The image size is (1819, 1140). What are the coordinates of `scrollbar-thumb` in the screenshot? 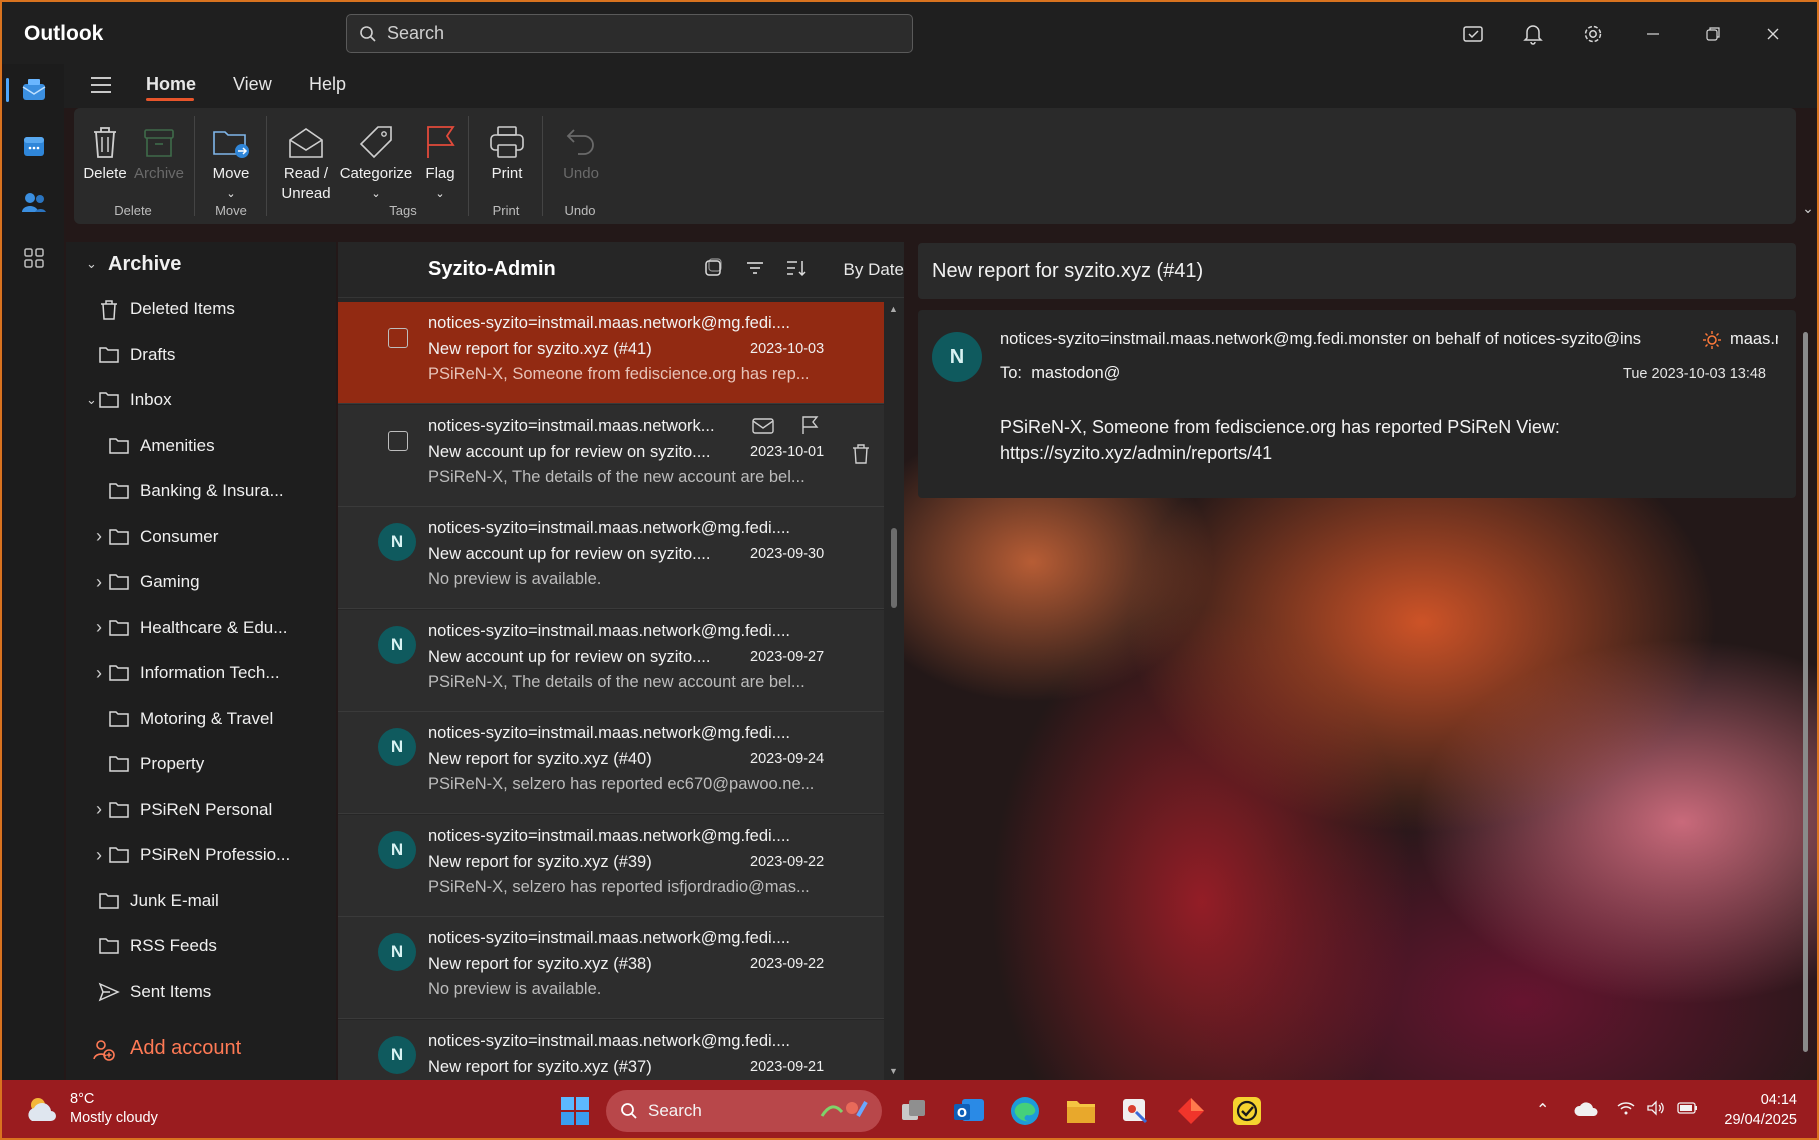 It's located at (894, 568).